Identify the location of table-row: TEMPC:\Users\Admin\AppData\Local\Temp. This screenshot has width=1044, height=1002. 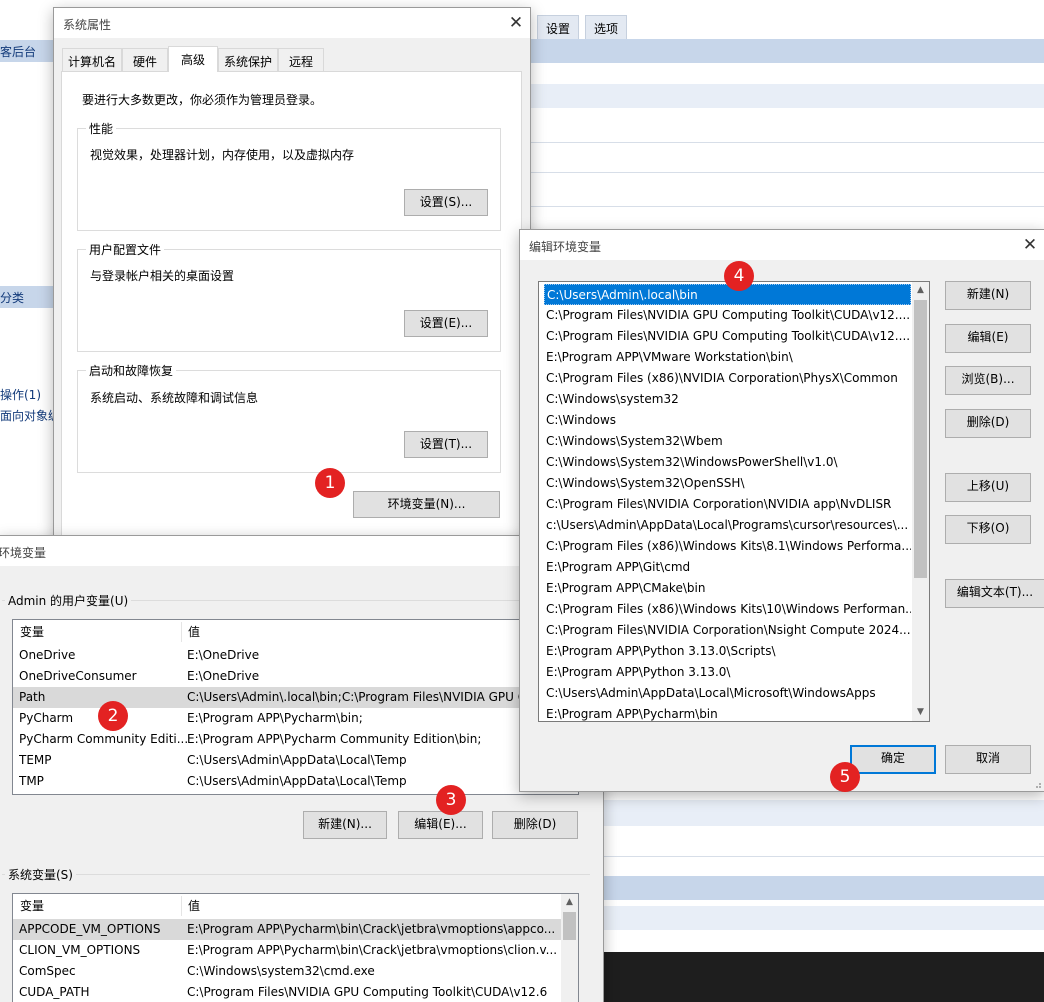
(295, 760).